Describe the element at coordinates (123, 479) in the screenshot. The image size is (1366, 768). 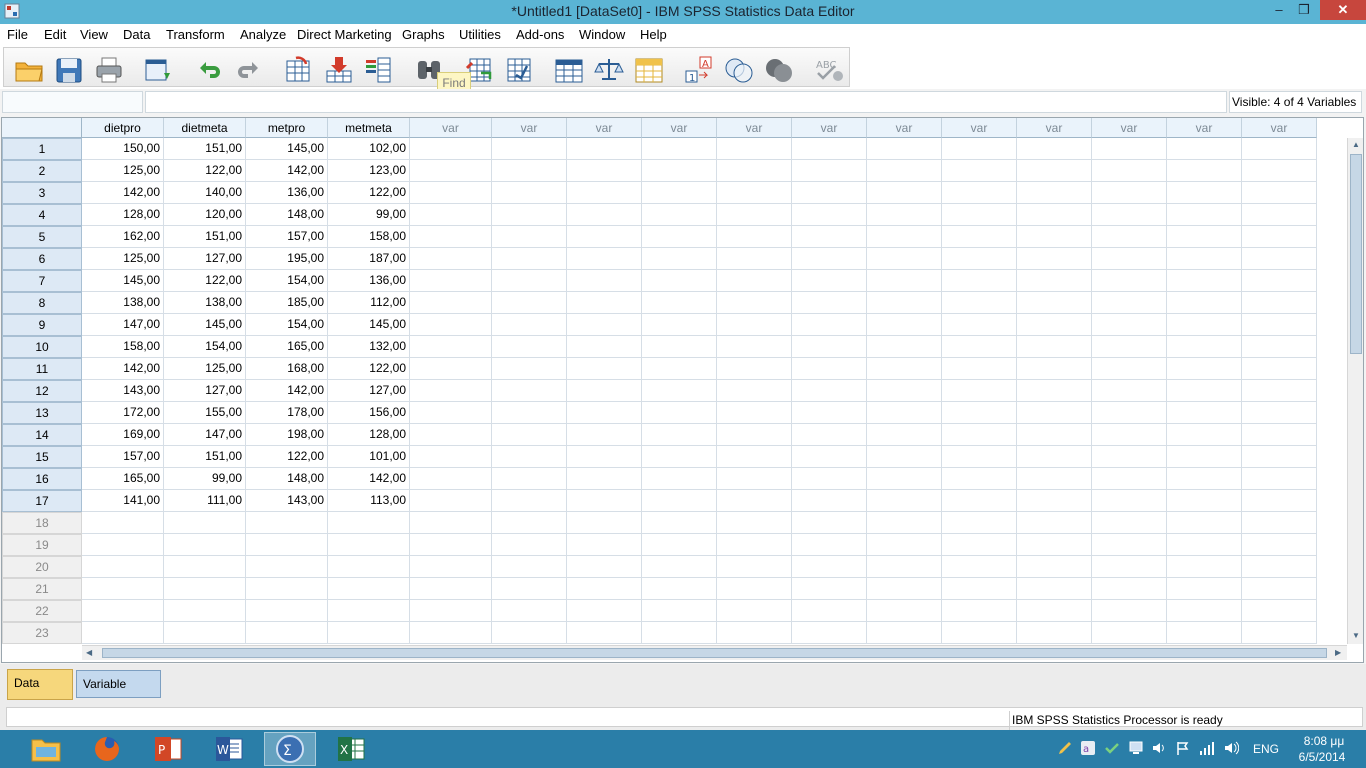
I see `data-cell: 165,00` at that location.